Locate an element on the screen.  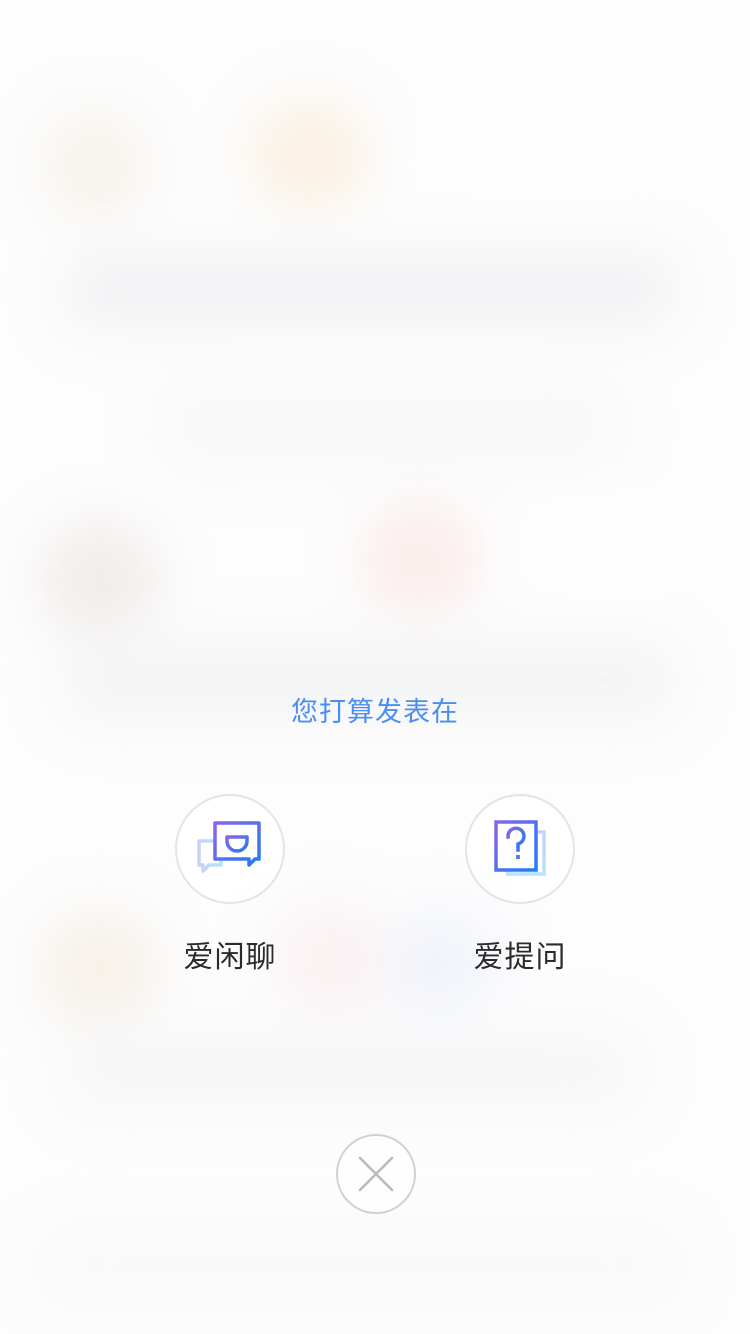
close-button is located at coordinates (376, 1174).